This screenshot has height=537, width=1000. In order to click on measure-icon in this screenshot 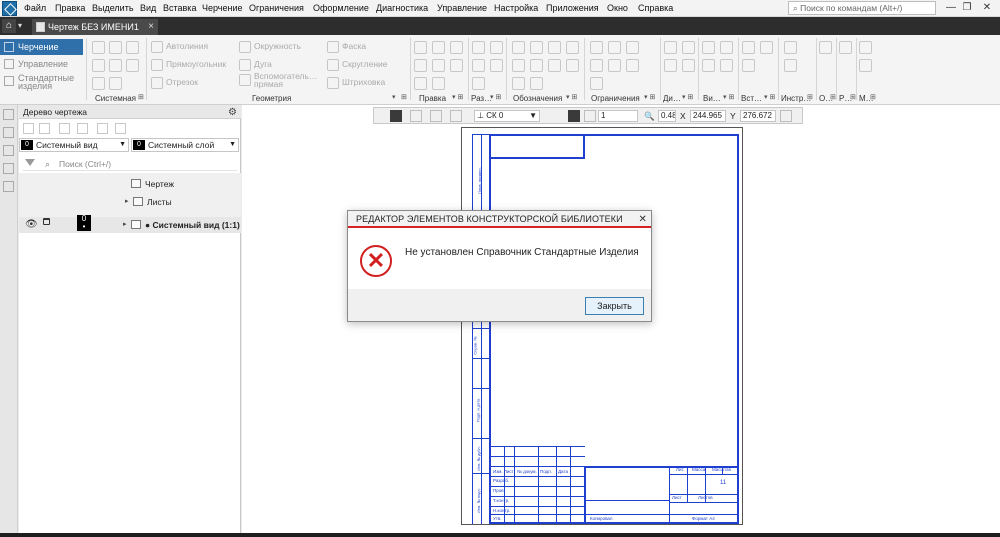, I will do `click(688, 47)`.